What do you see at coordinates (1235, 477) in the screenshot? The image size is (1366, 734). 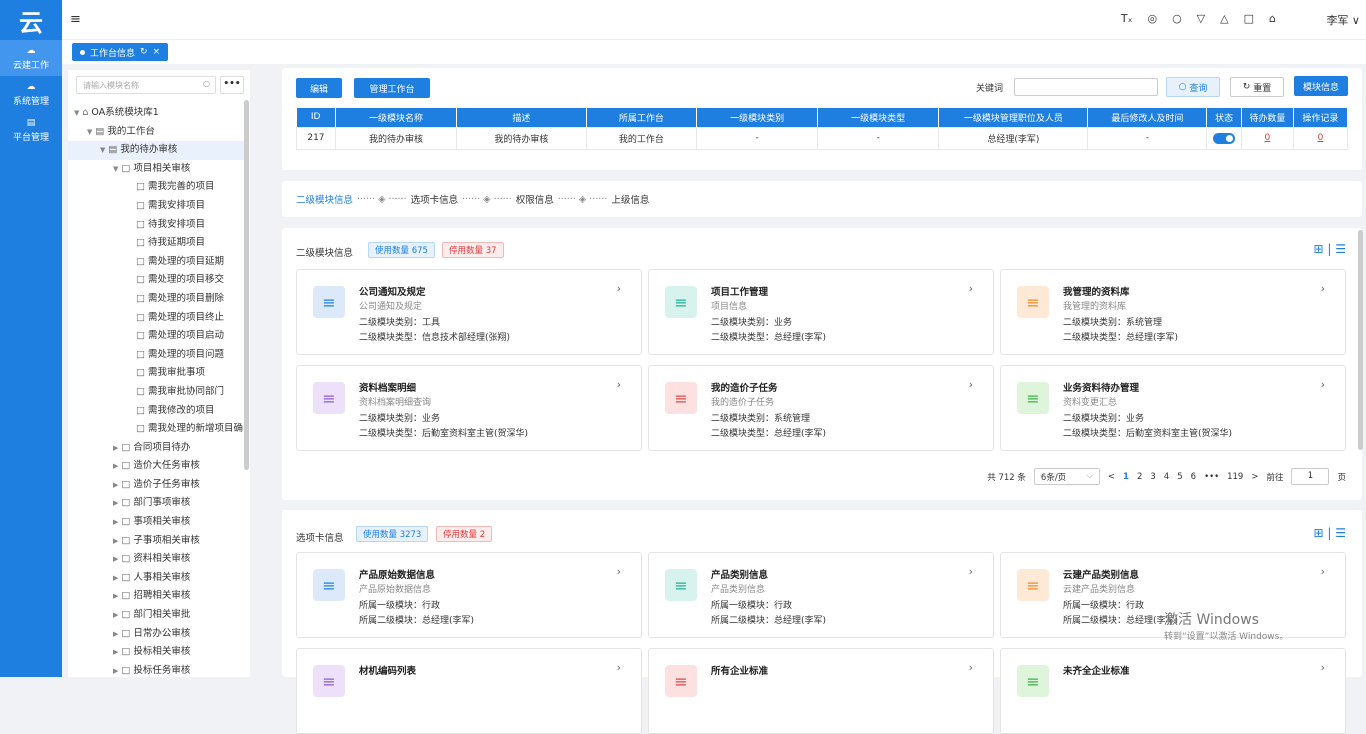 I see `page-button: 119` at bounding box center [1235, 477].